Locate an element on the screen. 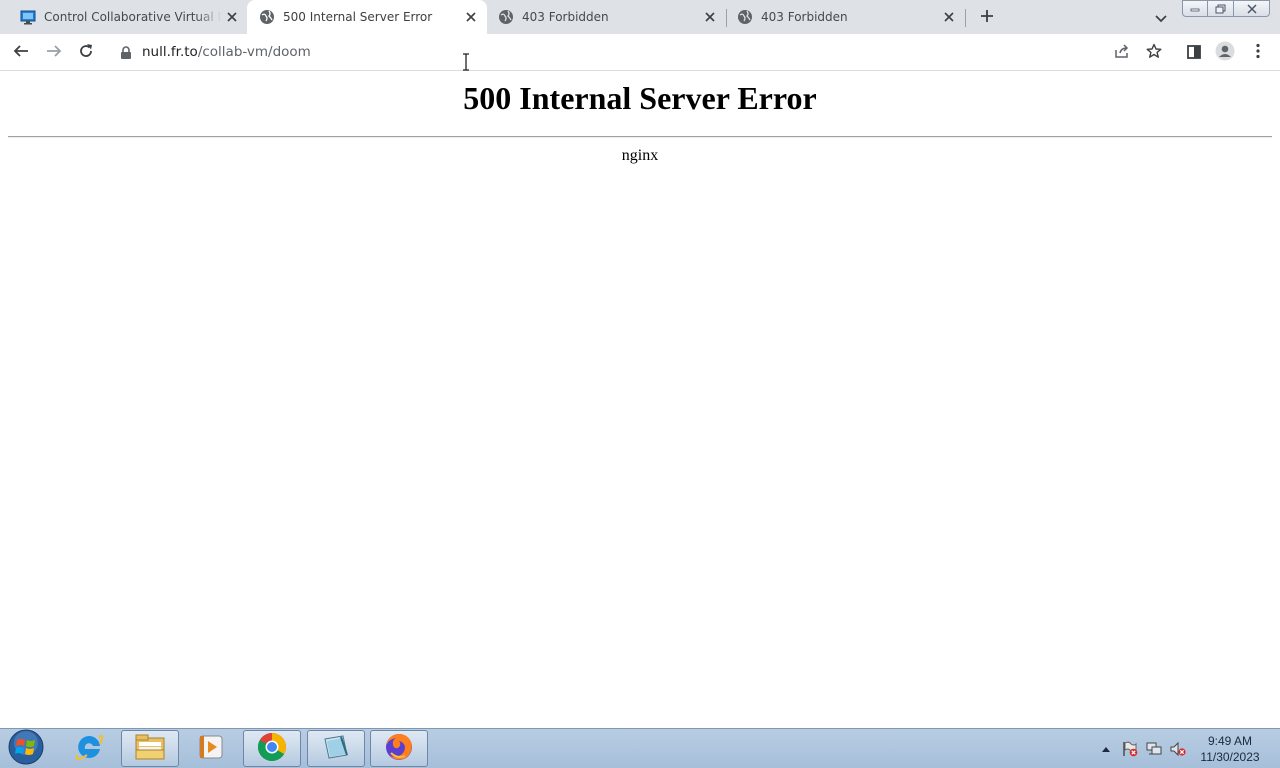 This screenshot has height=768, width=1280. tab-title: 500 Internal Server Error is located at coordinates (358, 17).